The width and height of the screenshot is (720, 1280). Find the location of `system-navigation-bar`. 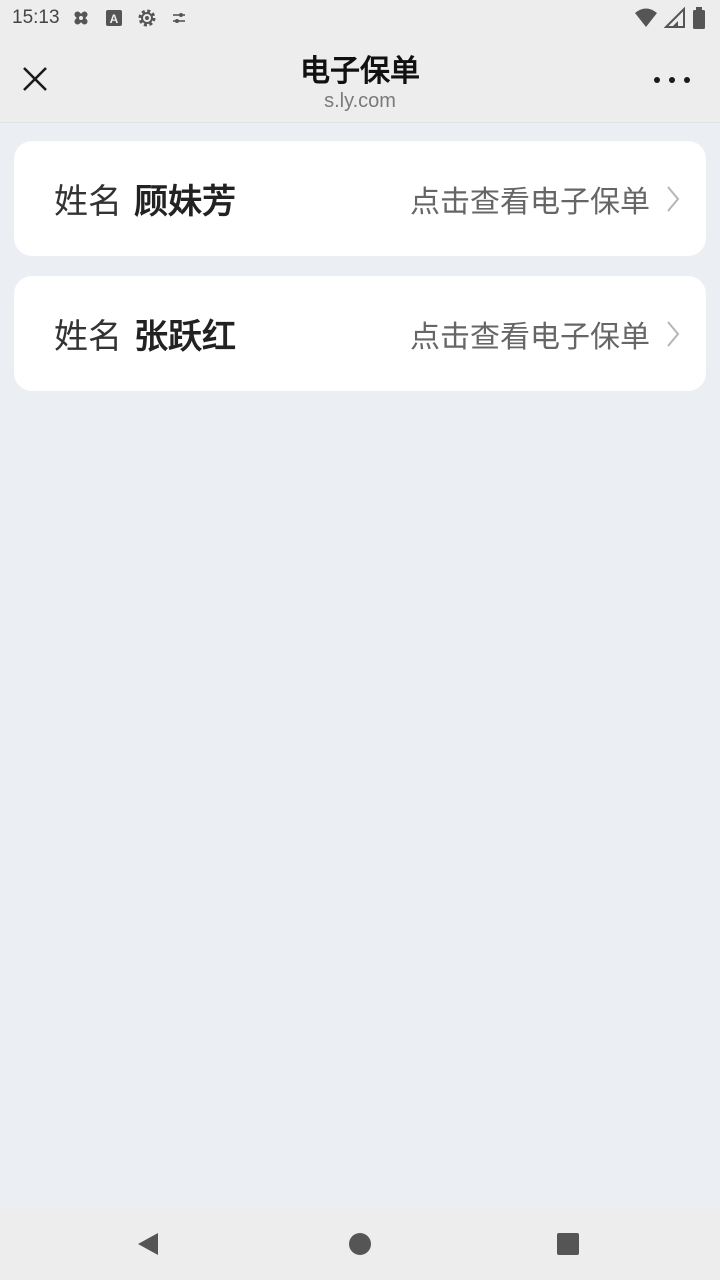

system-navigation-bar is located at coordinates (360, 1243).